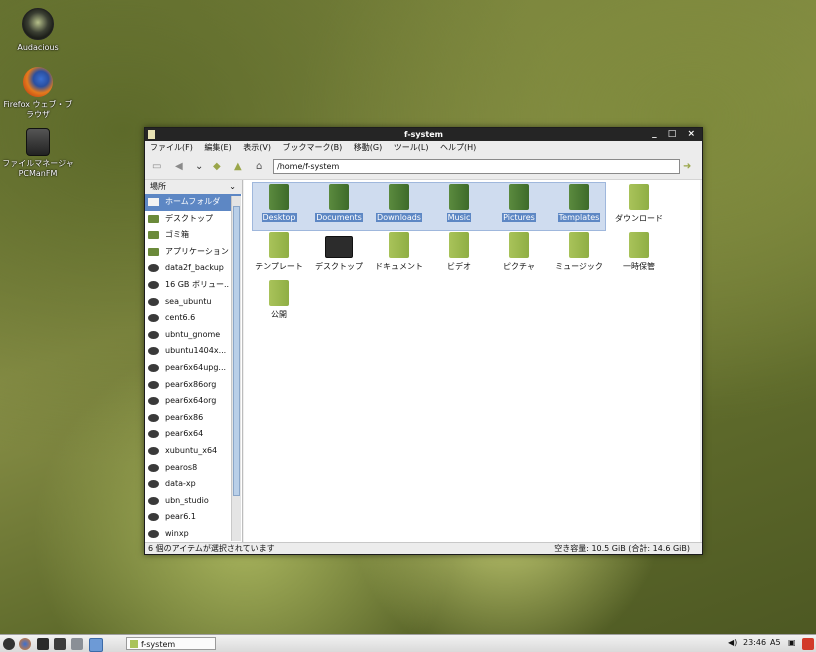  What do you see at coordinates (459, 217) in the screenshot?
I see `file-label: Music` at bounding box center [459, 217].